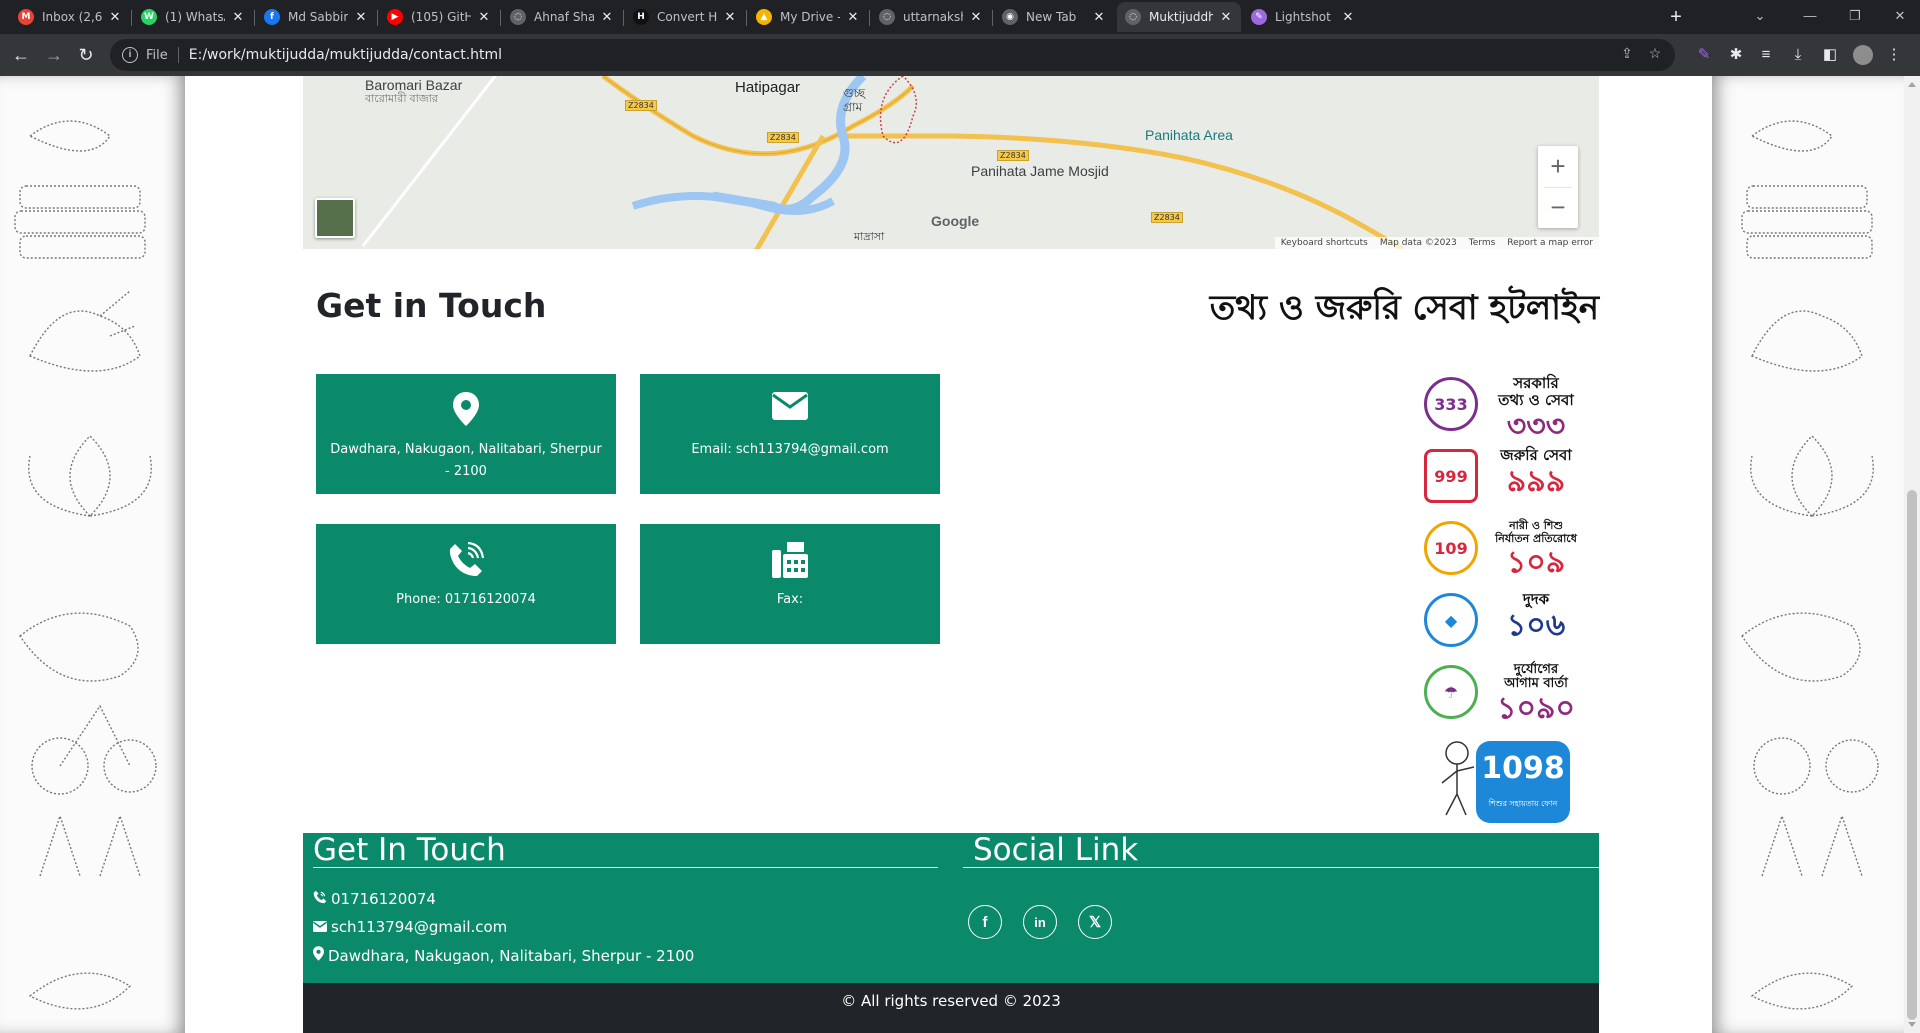 The image size is (1920, 1033). Describe the element at coordinates (1900, 16) in the screenshot. I see `close-window-button: ✕` at that location.